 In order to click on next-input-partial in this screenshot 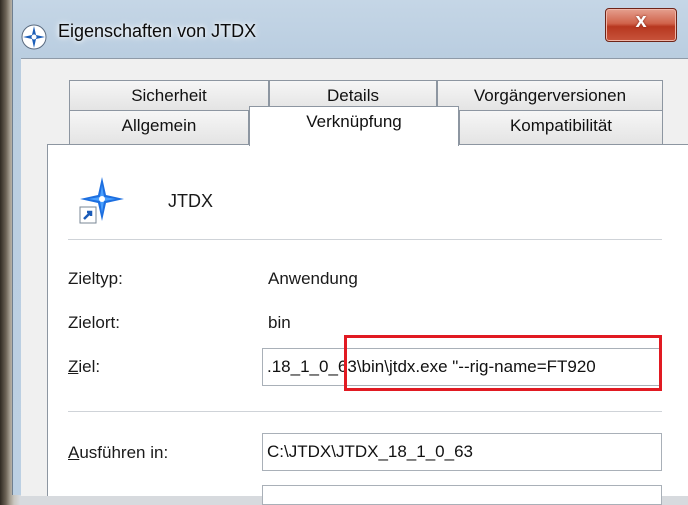, I will do `click(462, 495)`.